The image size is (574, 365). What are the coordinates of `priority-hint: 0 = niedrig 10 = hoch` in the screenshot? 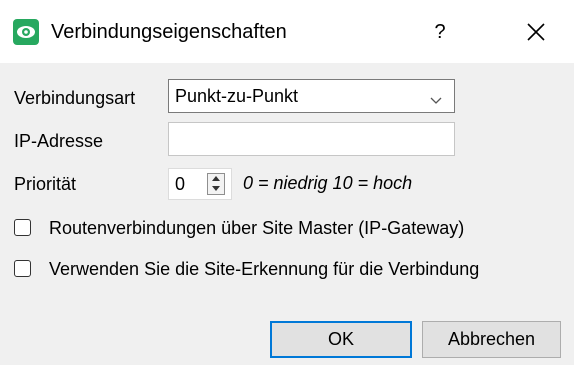 It's located at (328, 183).